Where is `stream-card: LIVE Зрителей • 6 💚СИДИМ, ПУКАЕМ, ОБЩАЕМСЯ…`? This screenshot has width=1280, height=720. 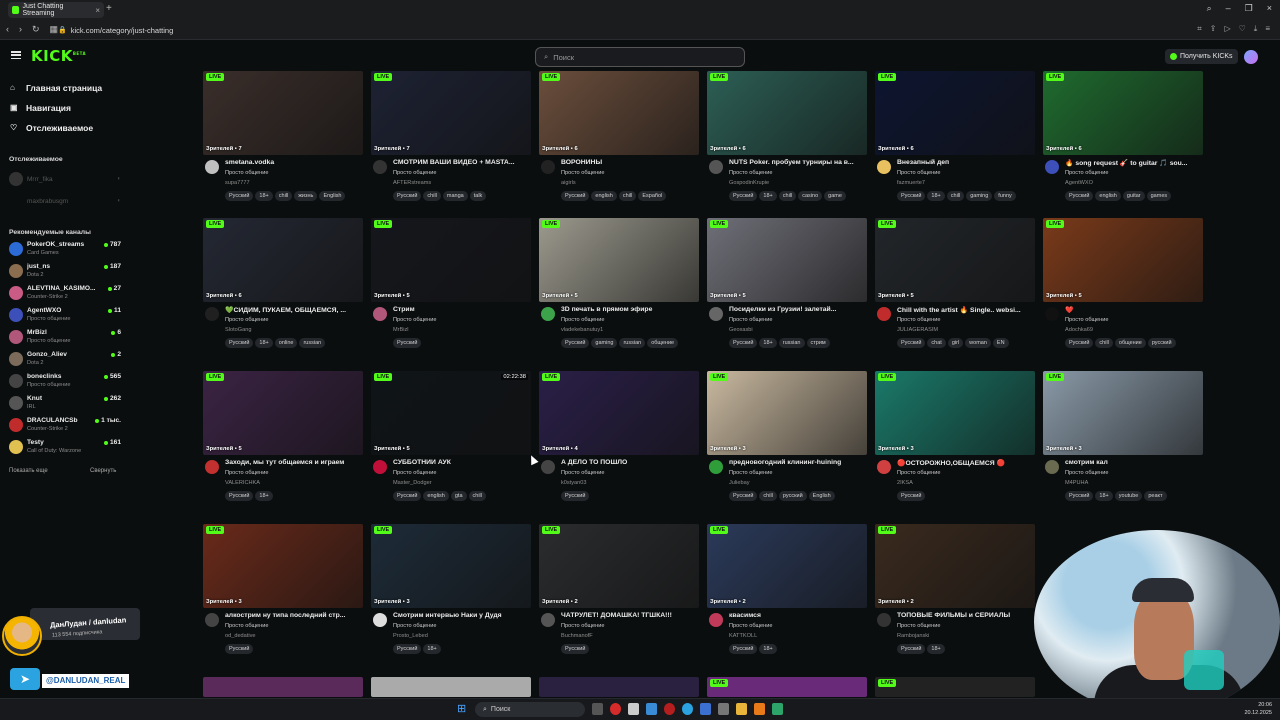
stream-card: LIVE Зрителей • 6 💚СИДИМ, ПУКАЕМ, ОБЩАЕМСЯ… is located at coordinates (283, 288).